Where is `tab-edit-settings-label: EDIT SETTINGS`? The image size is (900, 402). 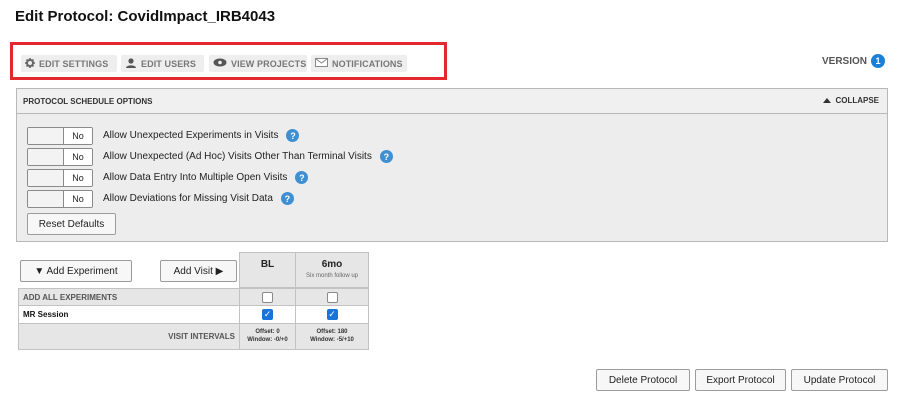
tab-edit-settings-label: EDIT SETTINGS is located at coordinates (74, 63).